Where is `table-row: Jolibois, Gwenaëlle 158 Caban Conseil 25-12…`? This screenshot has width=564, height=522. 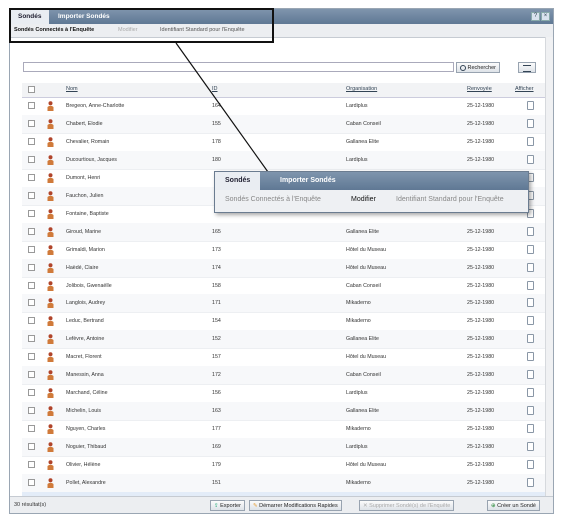
table-row: Jolibois, Gwenaëlle 158 Caban Conseil 25-12… is located at coordinates (284, 286).